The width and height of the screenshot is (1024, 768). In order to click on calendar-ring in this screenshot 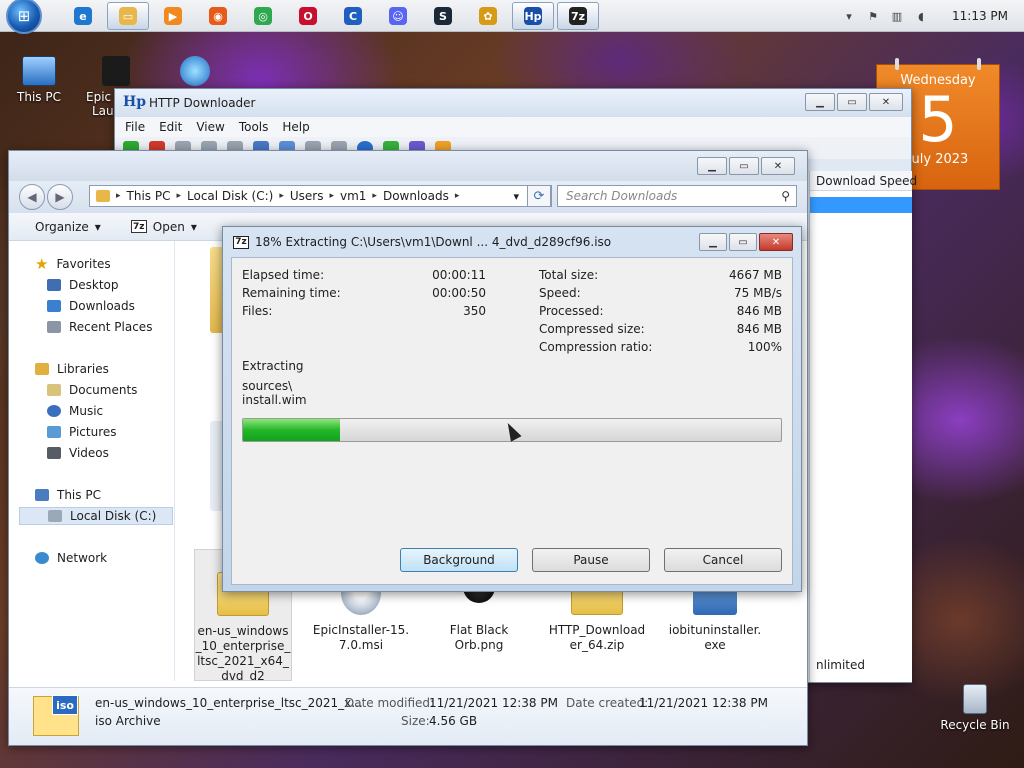, I will do `click(979, 64)`.